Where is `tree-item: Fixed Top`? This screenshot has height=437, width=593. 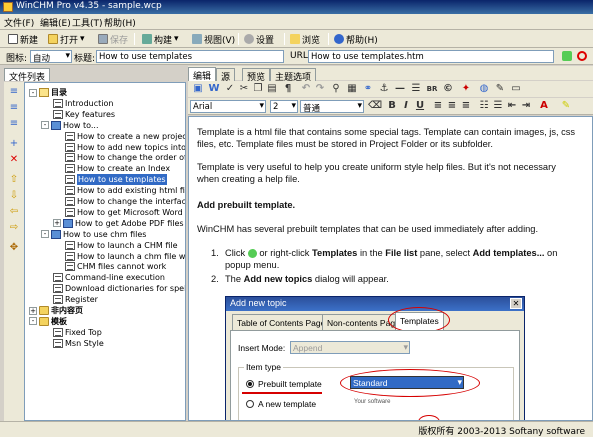 tree-item: Fixed Top is located at coordinates (77, 332).